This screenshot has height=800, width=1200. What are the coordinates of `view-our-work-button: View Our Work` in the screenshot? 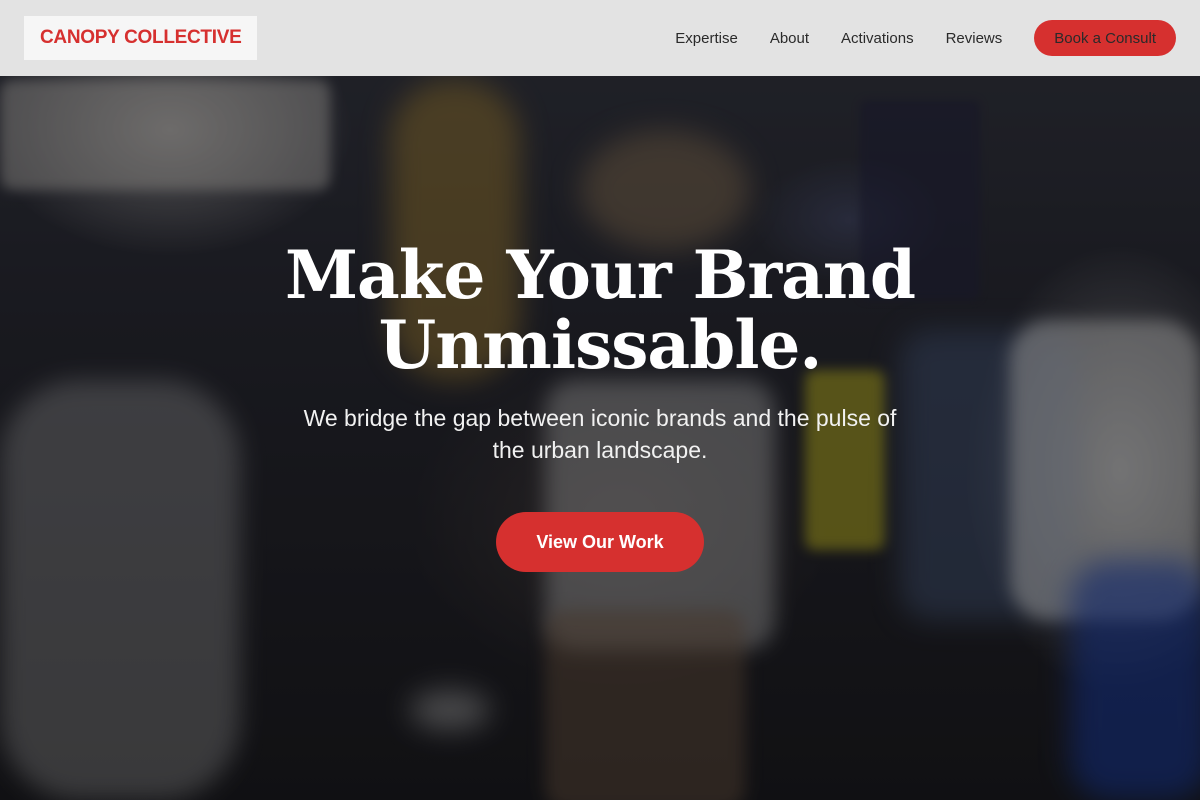 It's located at (600, 542).